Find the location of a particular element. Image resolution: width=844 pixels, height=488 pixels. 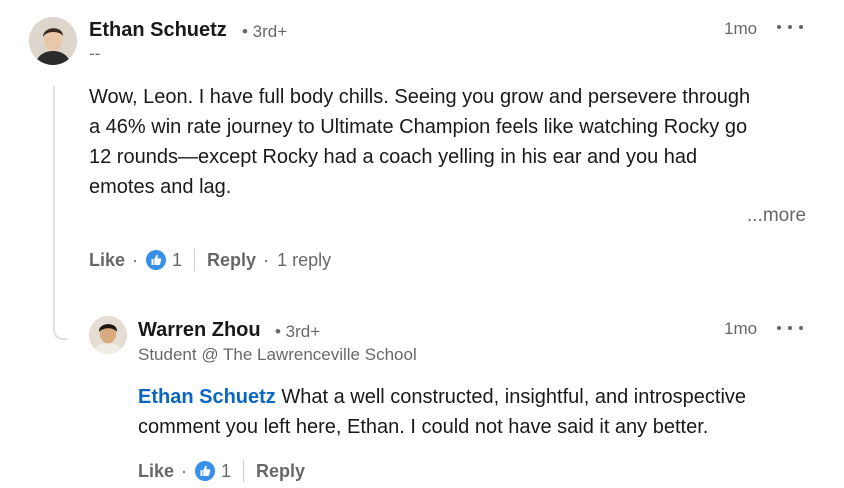

reply-count-link: 1 reply is located at coordinates (304, 260).